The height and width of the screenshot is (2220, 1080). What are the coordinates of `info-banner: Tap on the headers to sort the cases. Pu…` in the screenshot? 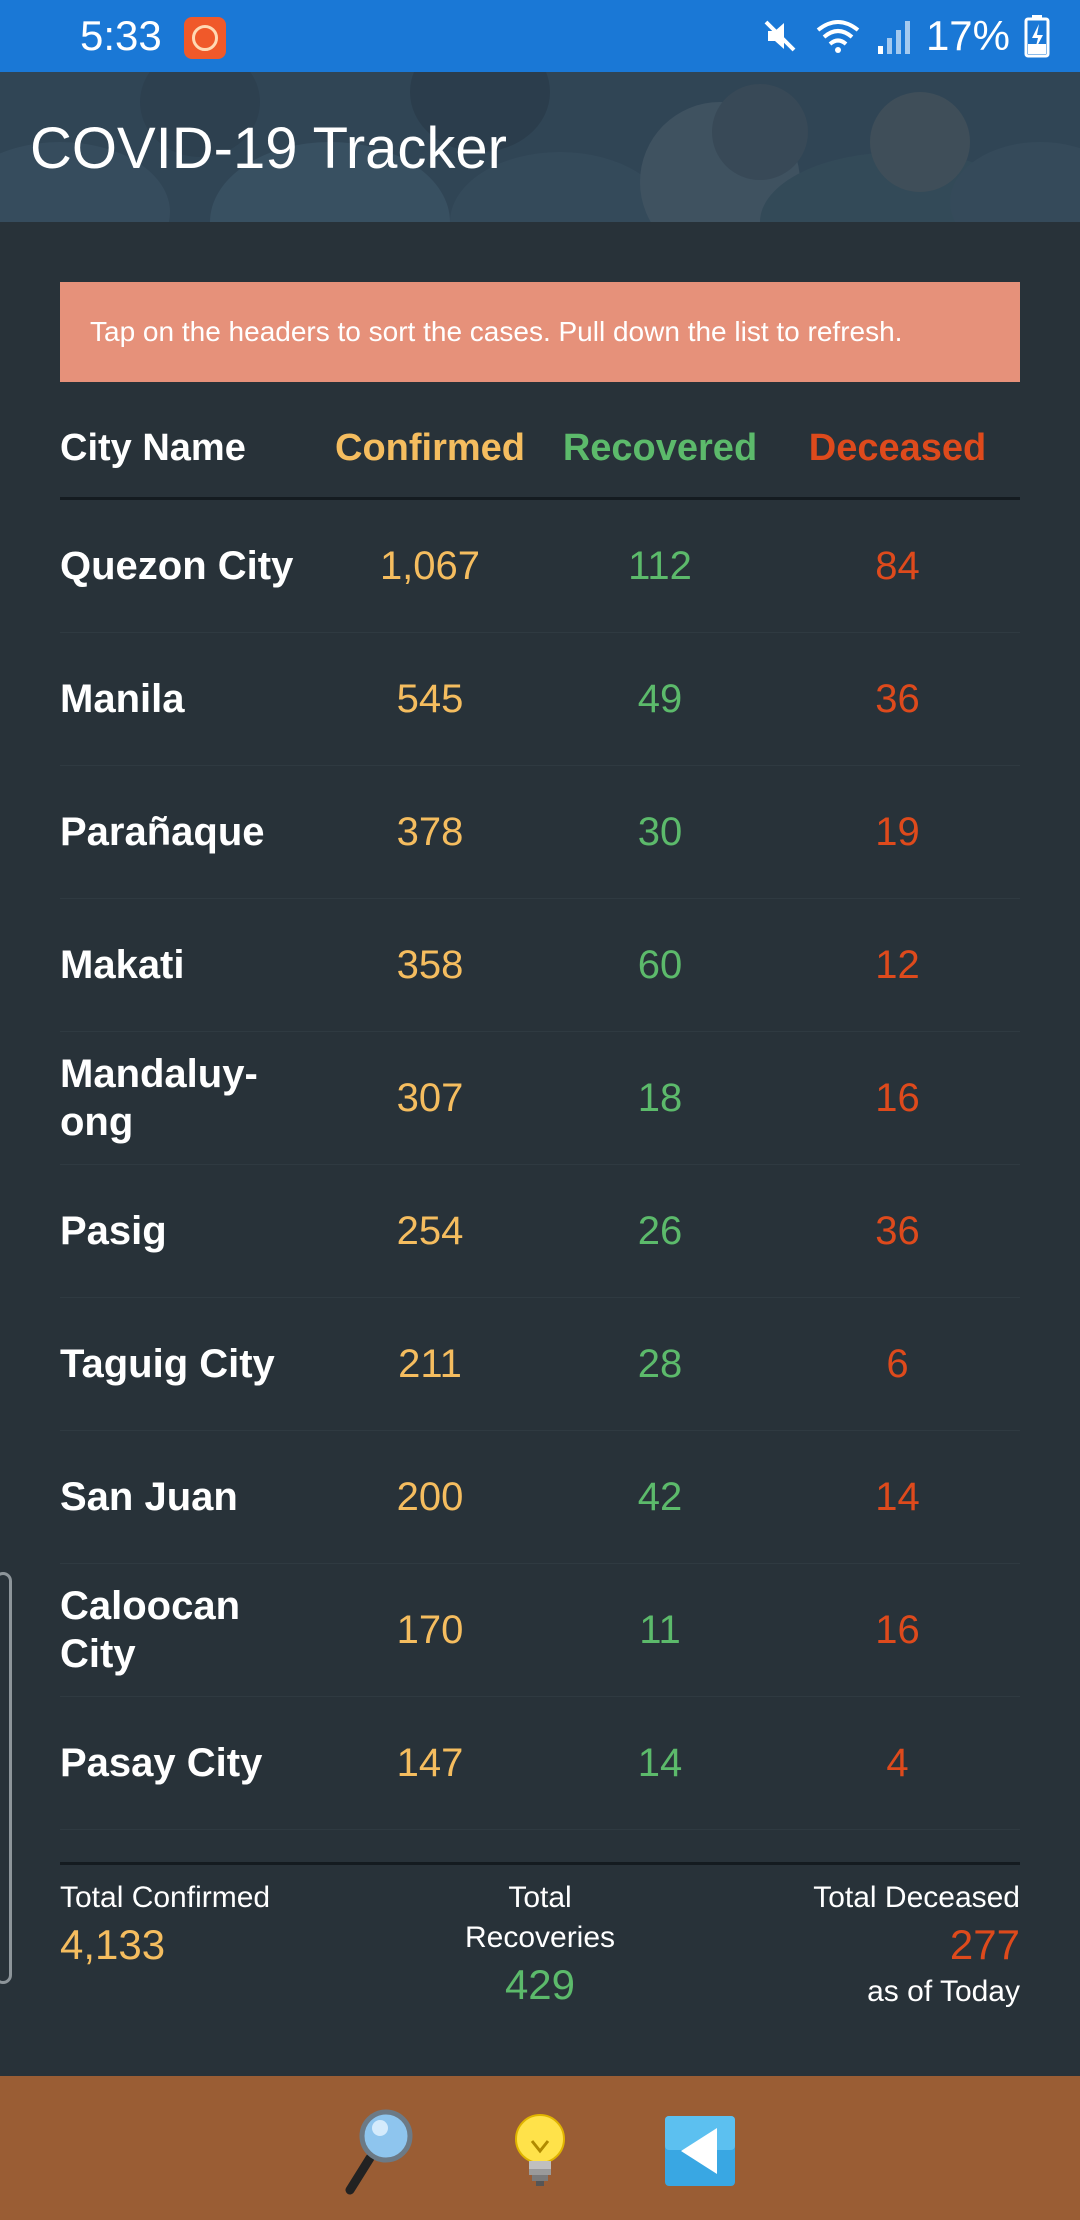 It's located at (540, 332).